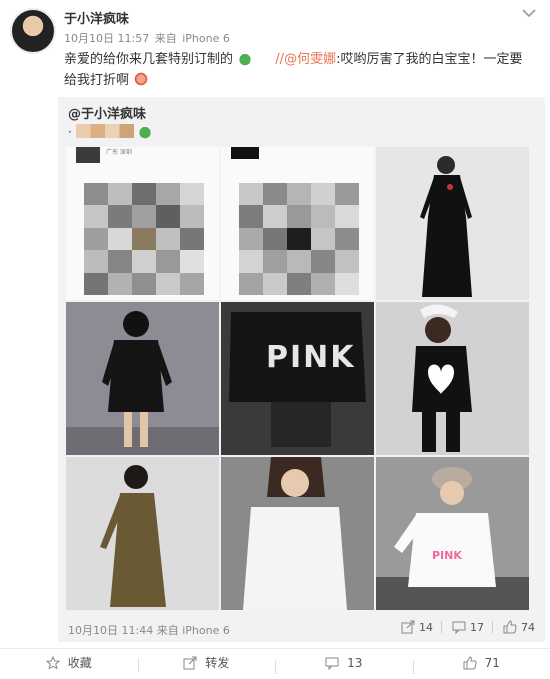 Image resolution: width=550 pixels, height=679 pixels. What do you see at coordinates (310, 59) in the screenshot?
I see `mention-link: @何雯娜` at bounding box center [310, 59].